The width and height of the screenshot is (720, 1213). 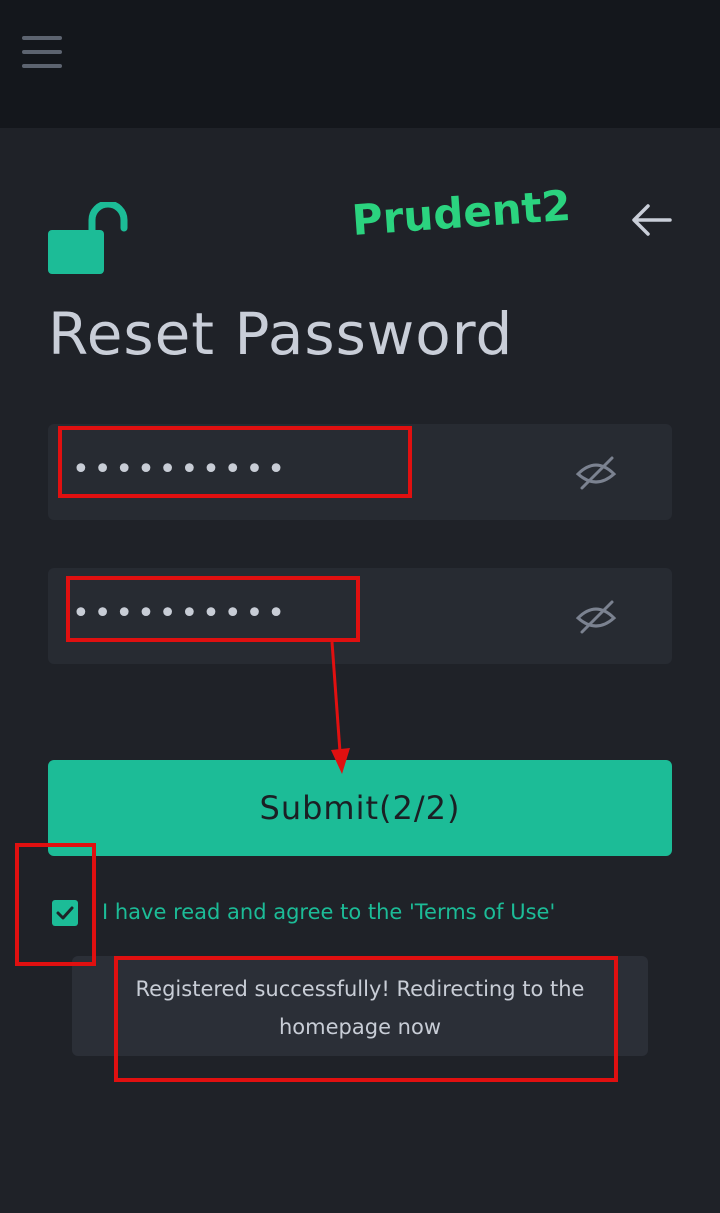 I want to click on hamburger-menu-icon, so click(x=42, y=52).